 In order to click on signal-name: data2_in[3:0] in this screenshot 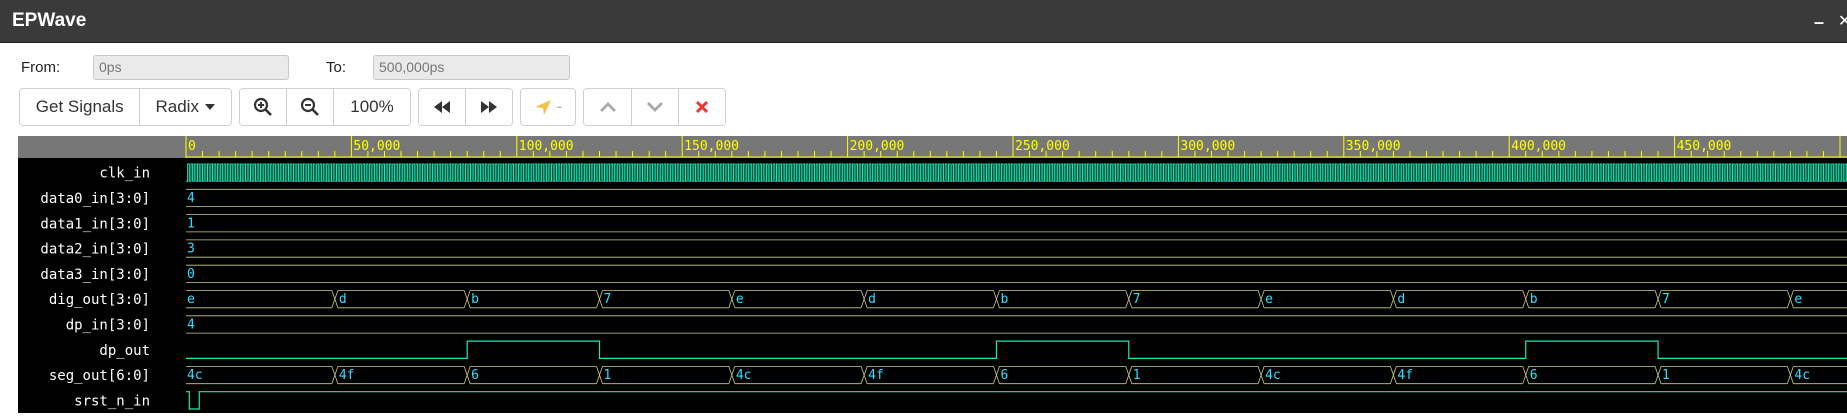, I will do `click(95, 250)`.